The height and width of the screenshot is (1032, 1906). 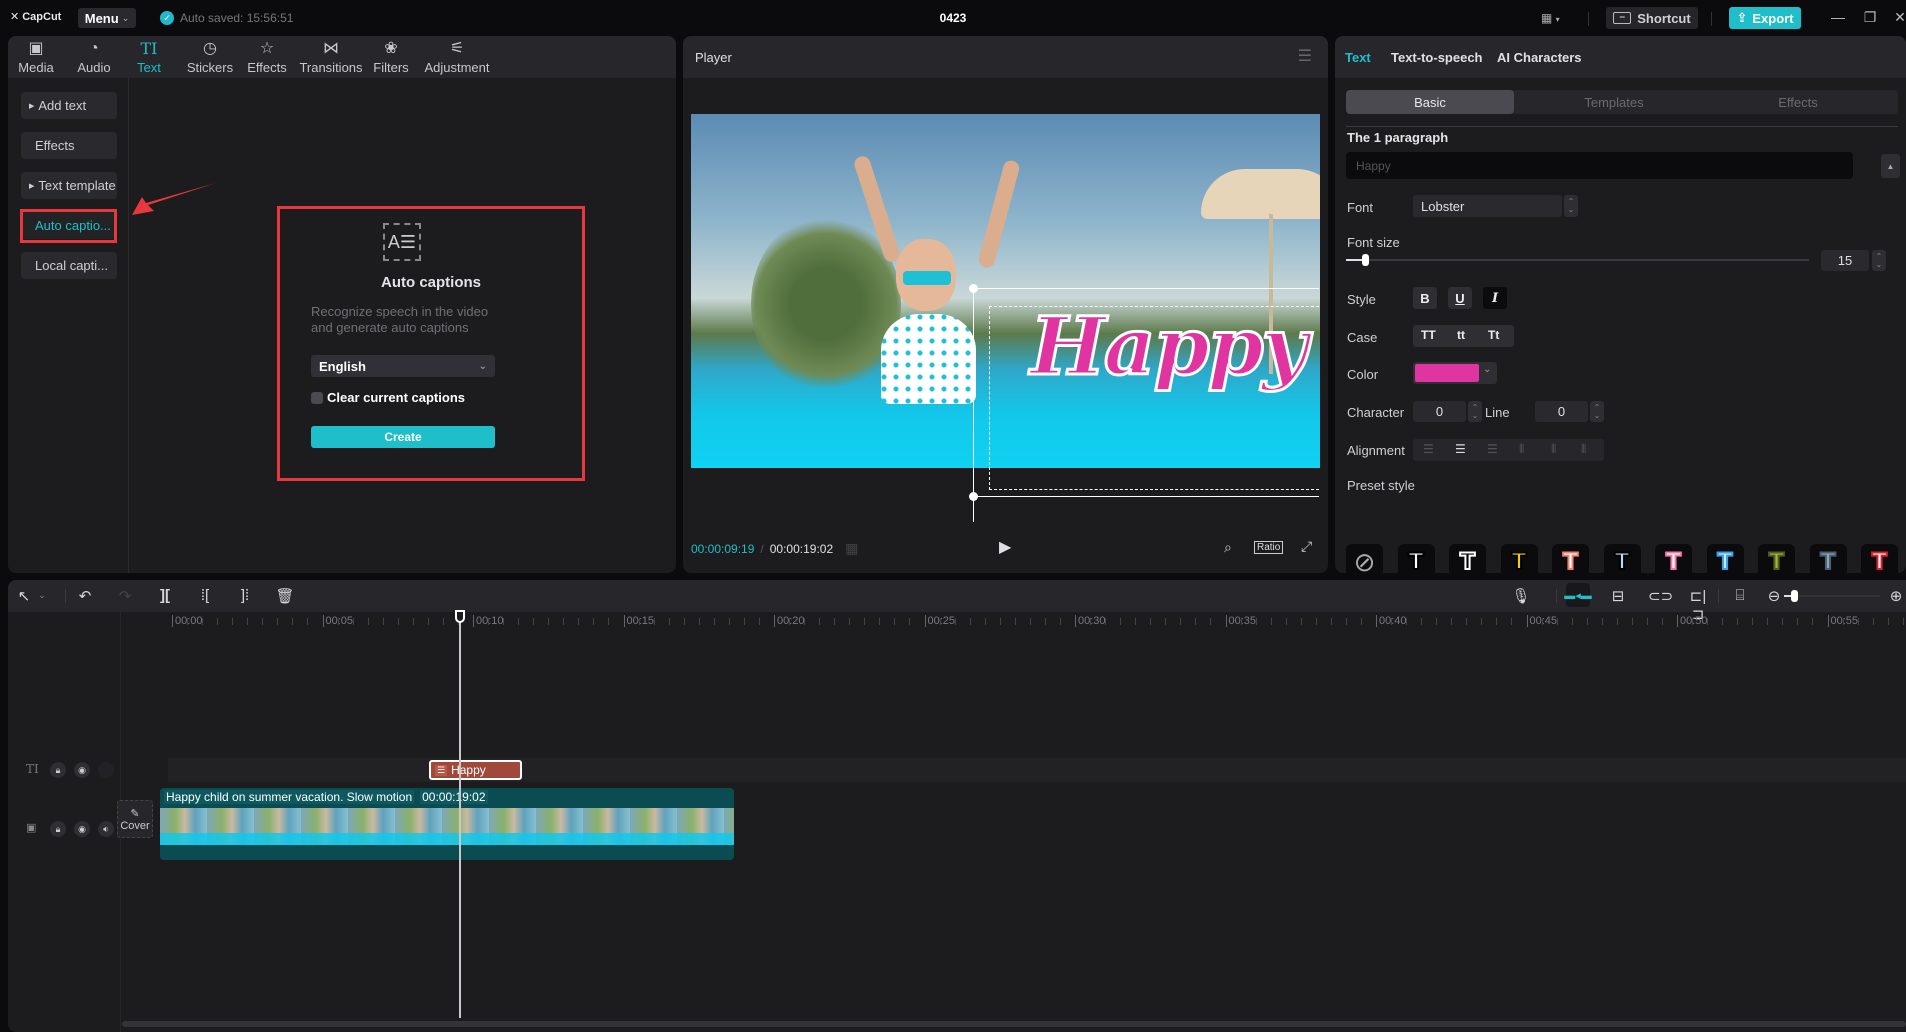 I want to click on tab-text: TI Text, so click(x=149, y=58).